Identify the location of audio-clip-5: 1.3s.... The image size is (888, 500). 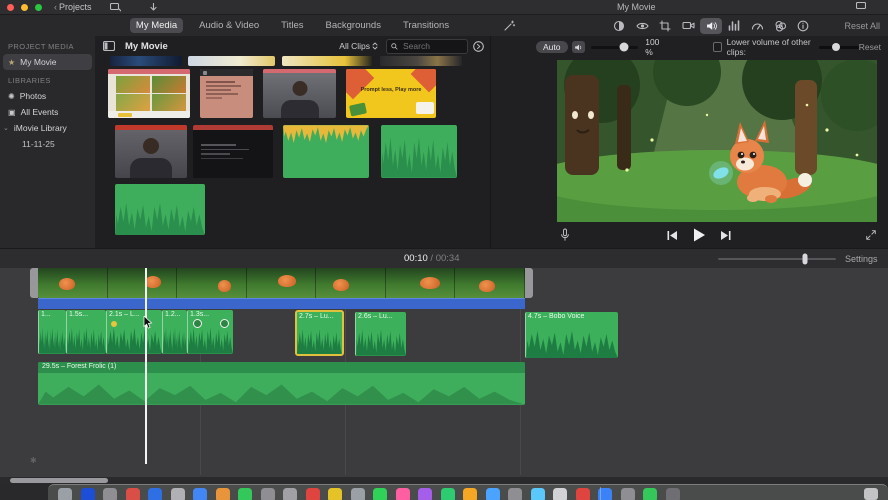
(210, 332).